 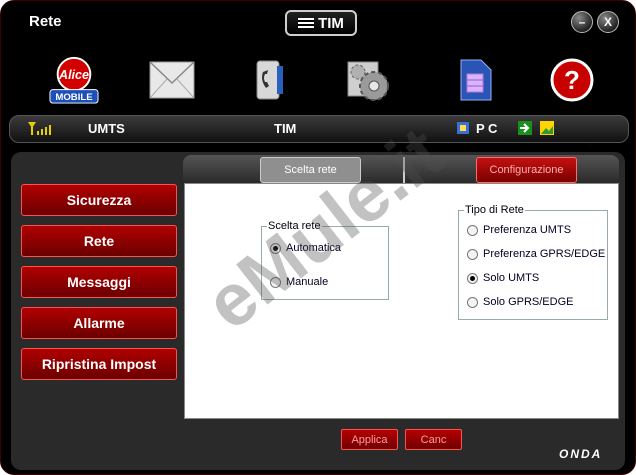 What do you see at coordinates (463, 129) in the screenshot?
I see `usb-connection-icon` at bounding box center [463, 129].